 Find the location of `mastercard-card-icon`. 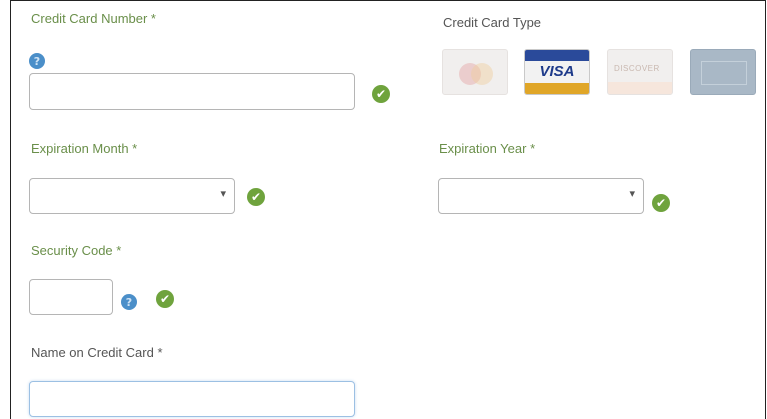

mastercard-card-icon is located at coordinates (475, 72).